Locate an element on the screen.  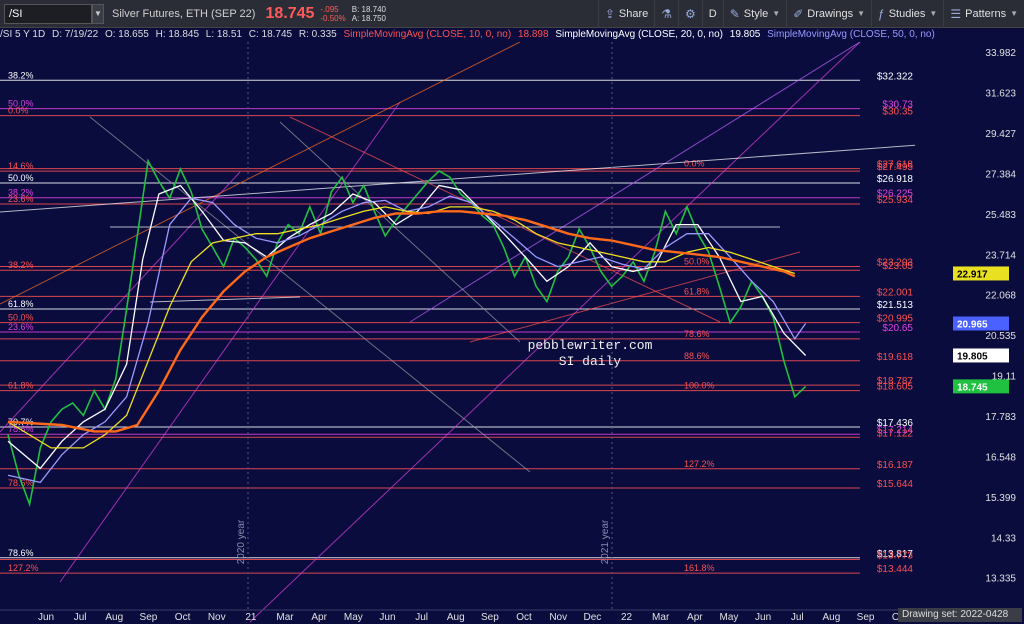
fib-level-mid-pct: 161.8% is located at coordinates (699, 568).